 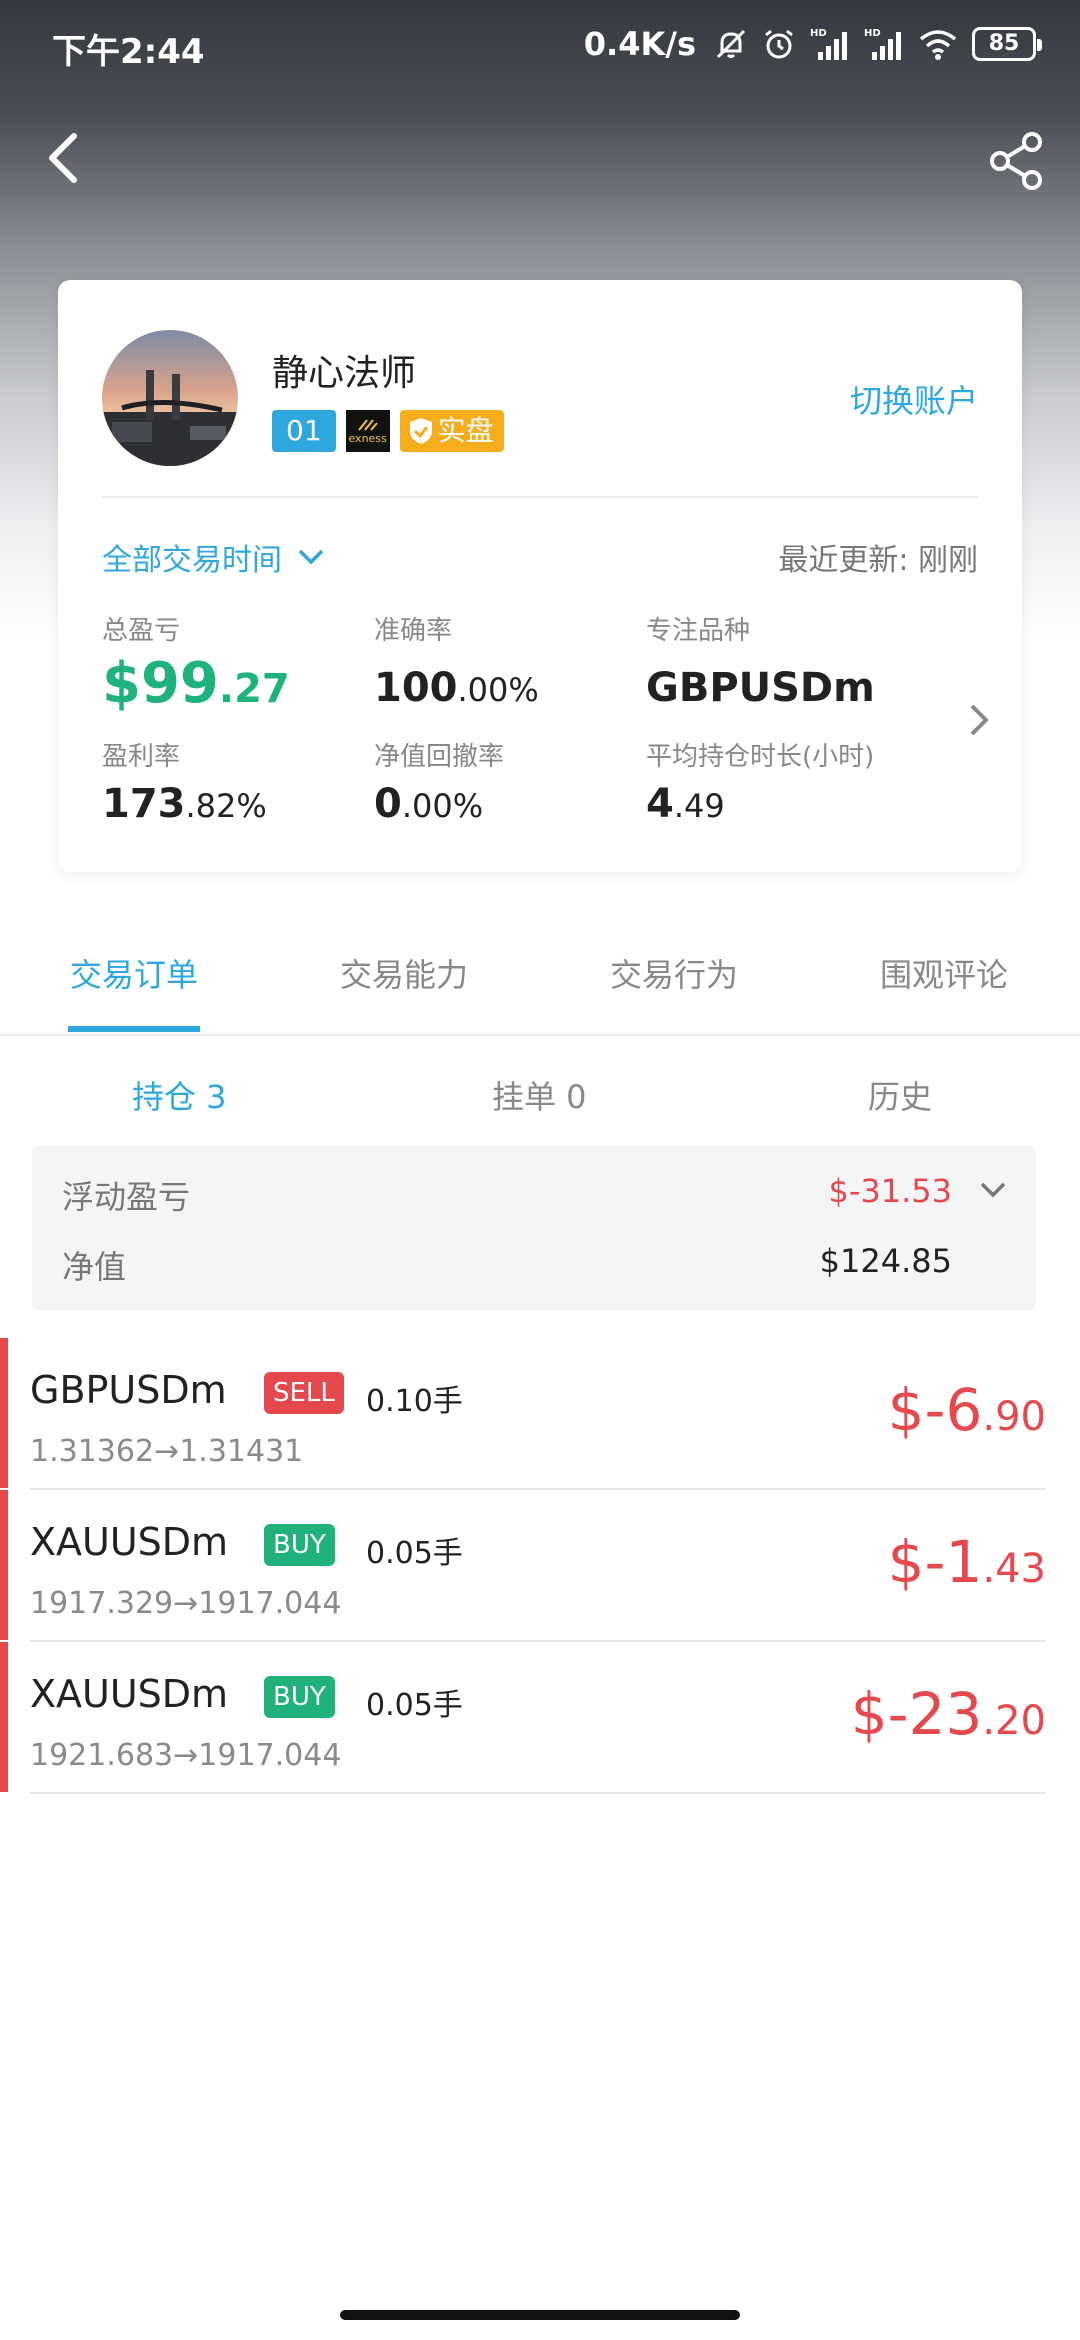 What do you see at coordinates (900, 1095) in the screenshot?
I see `subtab-history: 历史` at bounding box center [900, 1095].